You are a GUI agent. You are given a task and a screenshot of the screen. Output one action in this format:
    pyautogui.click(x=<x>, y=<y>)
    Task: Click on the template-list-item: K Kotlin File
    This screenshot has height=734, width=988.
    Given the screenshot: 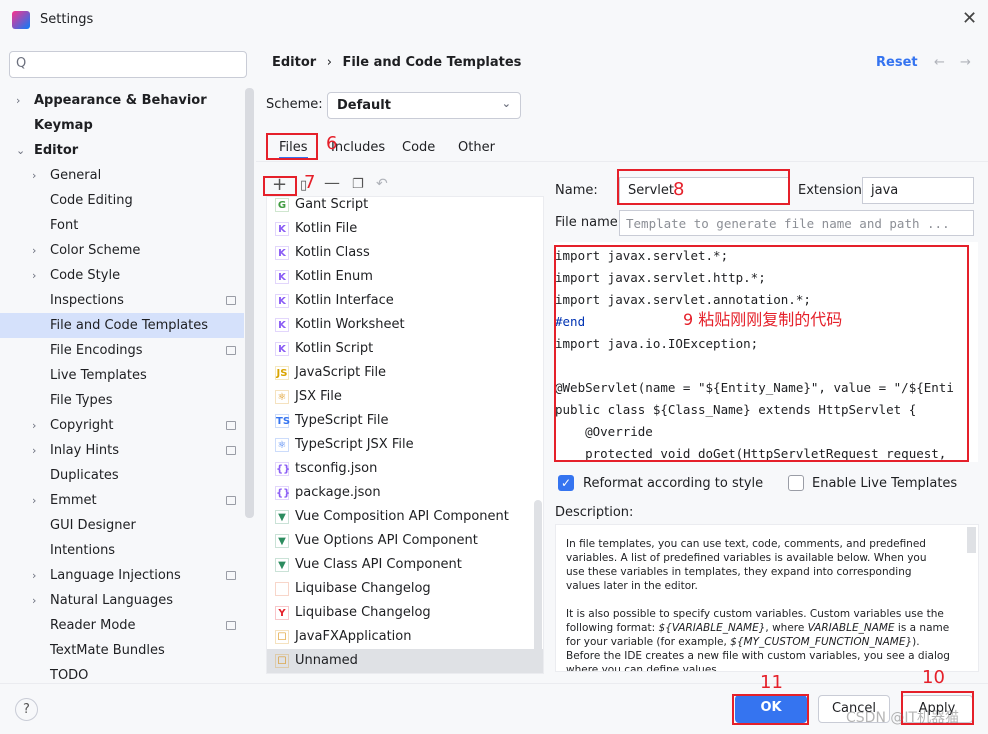 What is the action you would take?
    pyautogui.click(x=405, y=229)
    